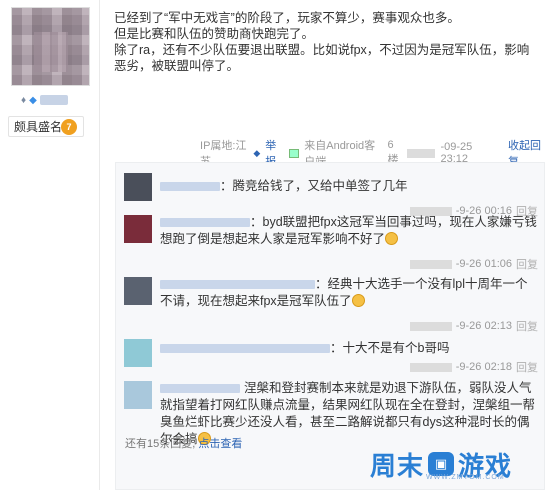  Describe the element at coordinates (397, 466) in the screenshot. I see `watermark-text-1: 周末` at that location.